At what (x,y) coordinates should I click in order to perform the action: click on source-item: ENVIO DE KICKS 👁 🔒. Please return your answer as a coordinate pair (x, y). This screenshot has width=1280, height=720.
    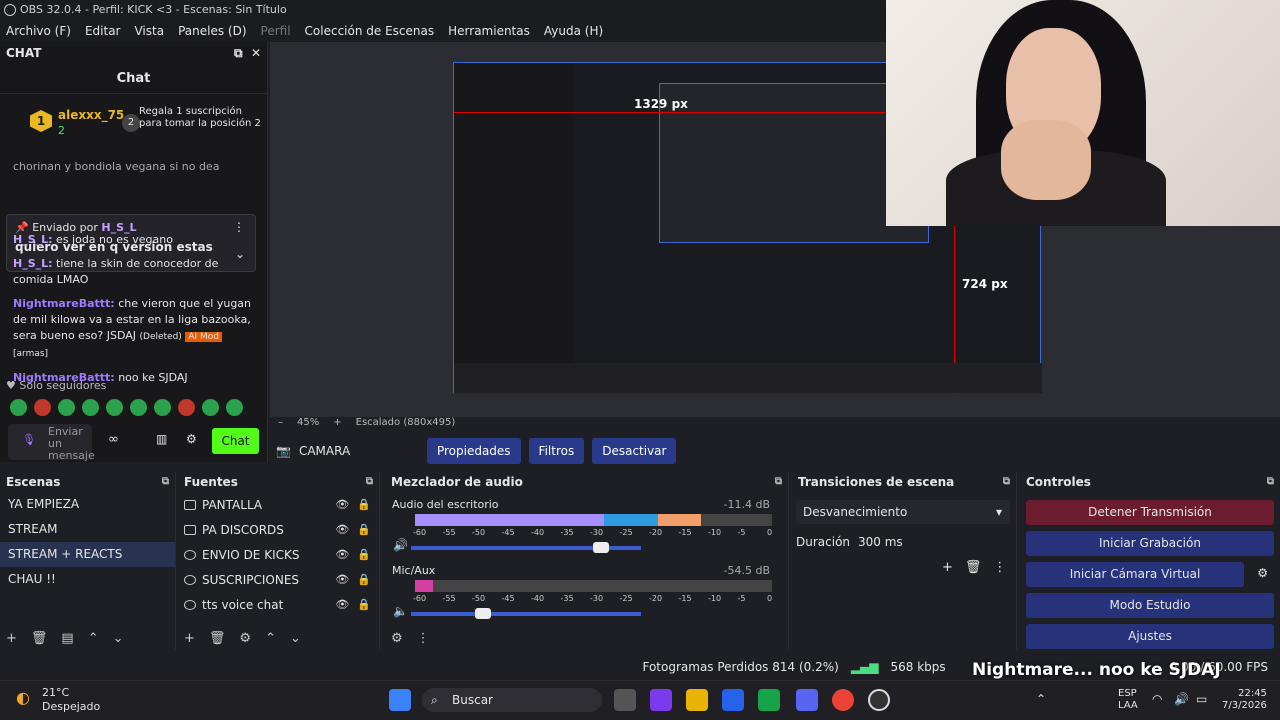
    Looking at the image, I should click on (278, 554).